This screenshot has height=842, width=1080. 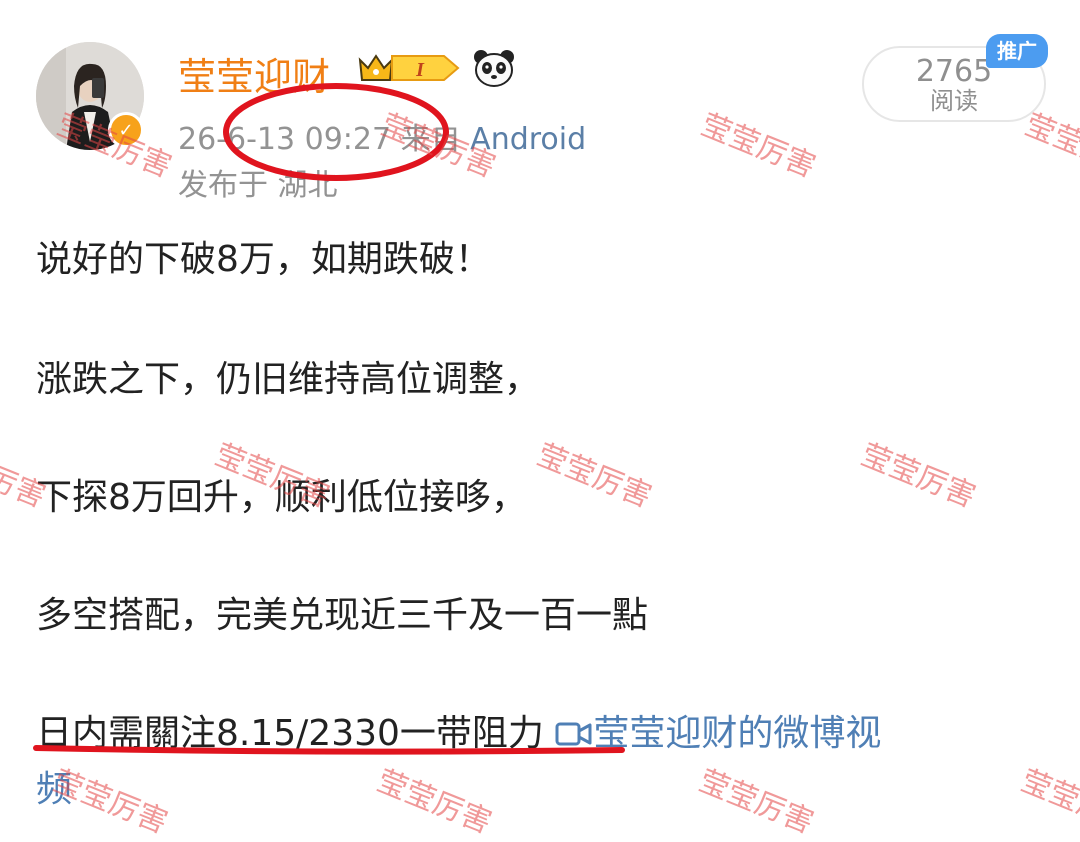 What do you see at coordinates (528, 139) in the screenshot?
I see `post-source: Android` at bounding box center [528, 139].